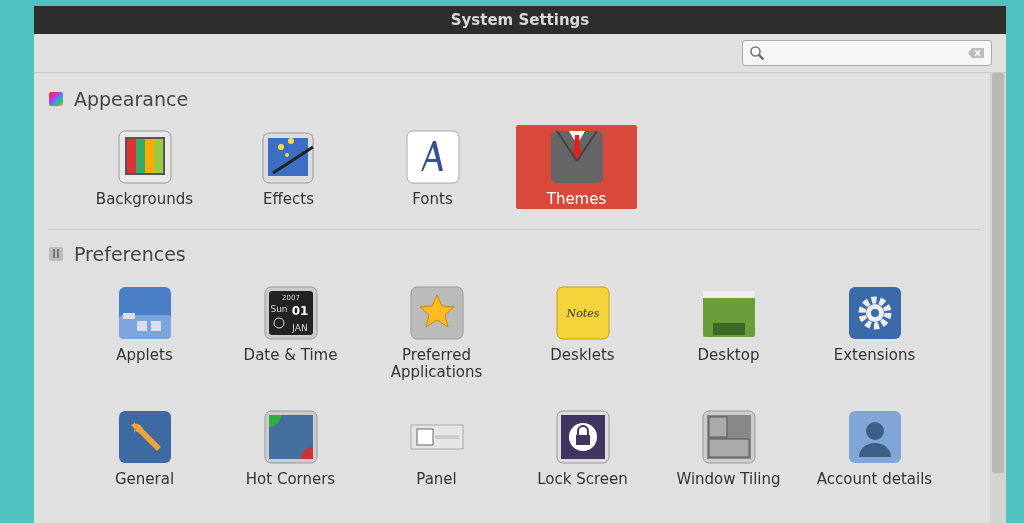 The height and width of the screenshot is (523, 1024). What do you see at coordinates (520, 20) in the screenshot?
I see `window-title: System Settings` at bounding box center [520, 20].